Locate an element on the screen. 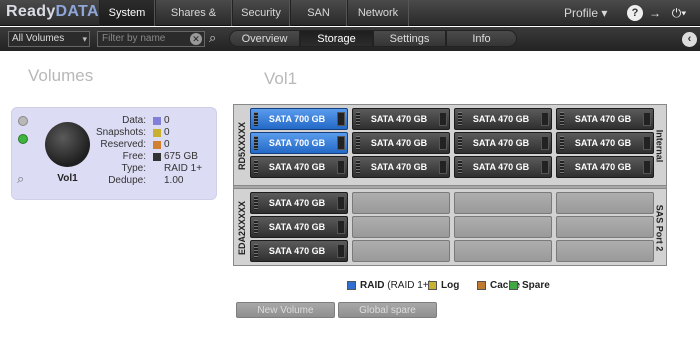  settings-status-icon is located at coordinates (23, 121).